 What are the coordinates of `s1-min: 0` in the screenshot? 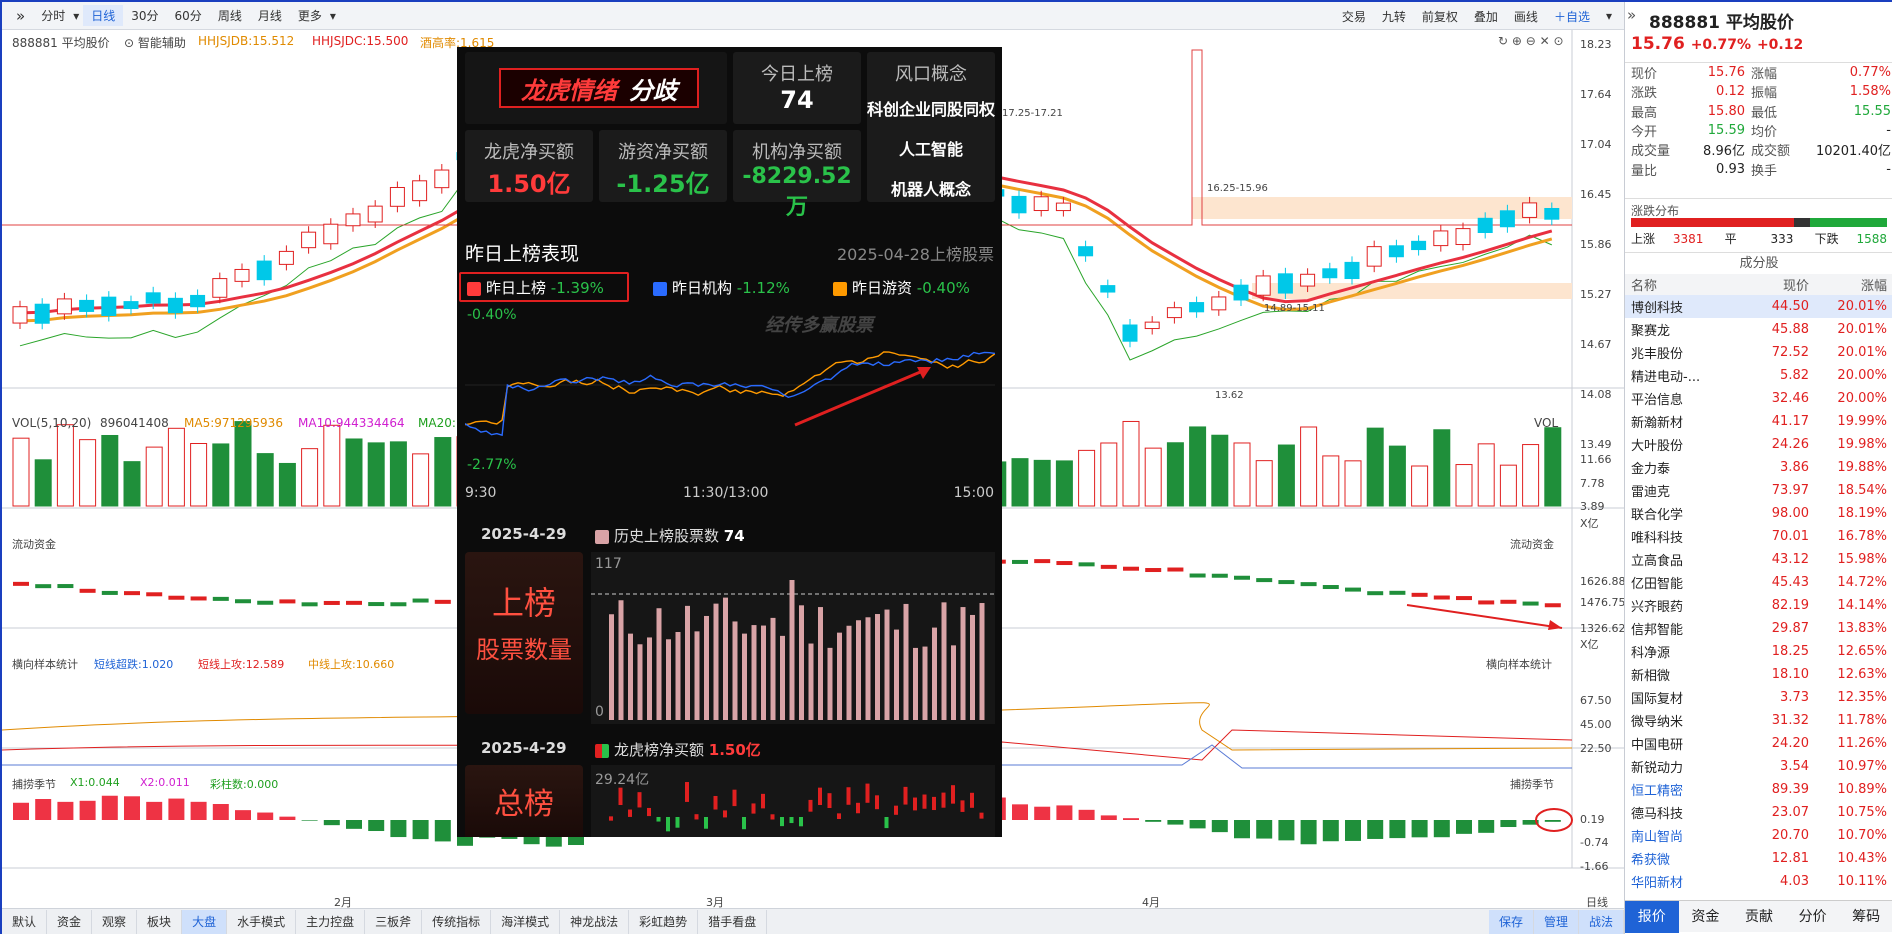 It's located at (599, 712).